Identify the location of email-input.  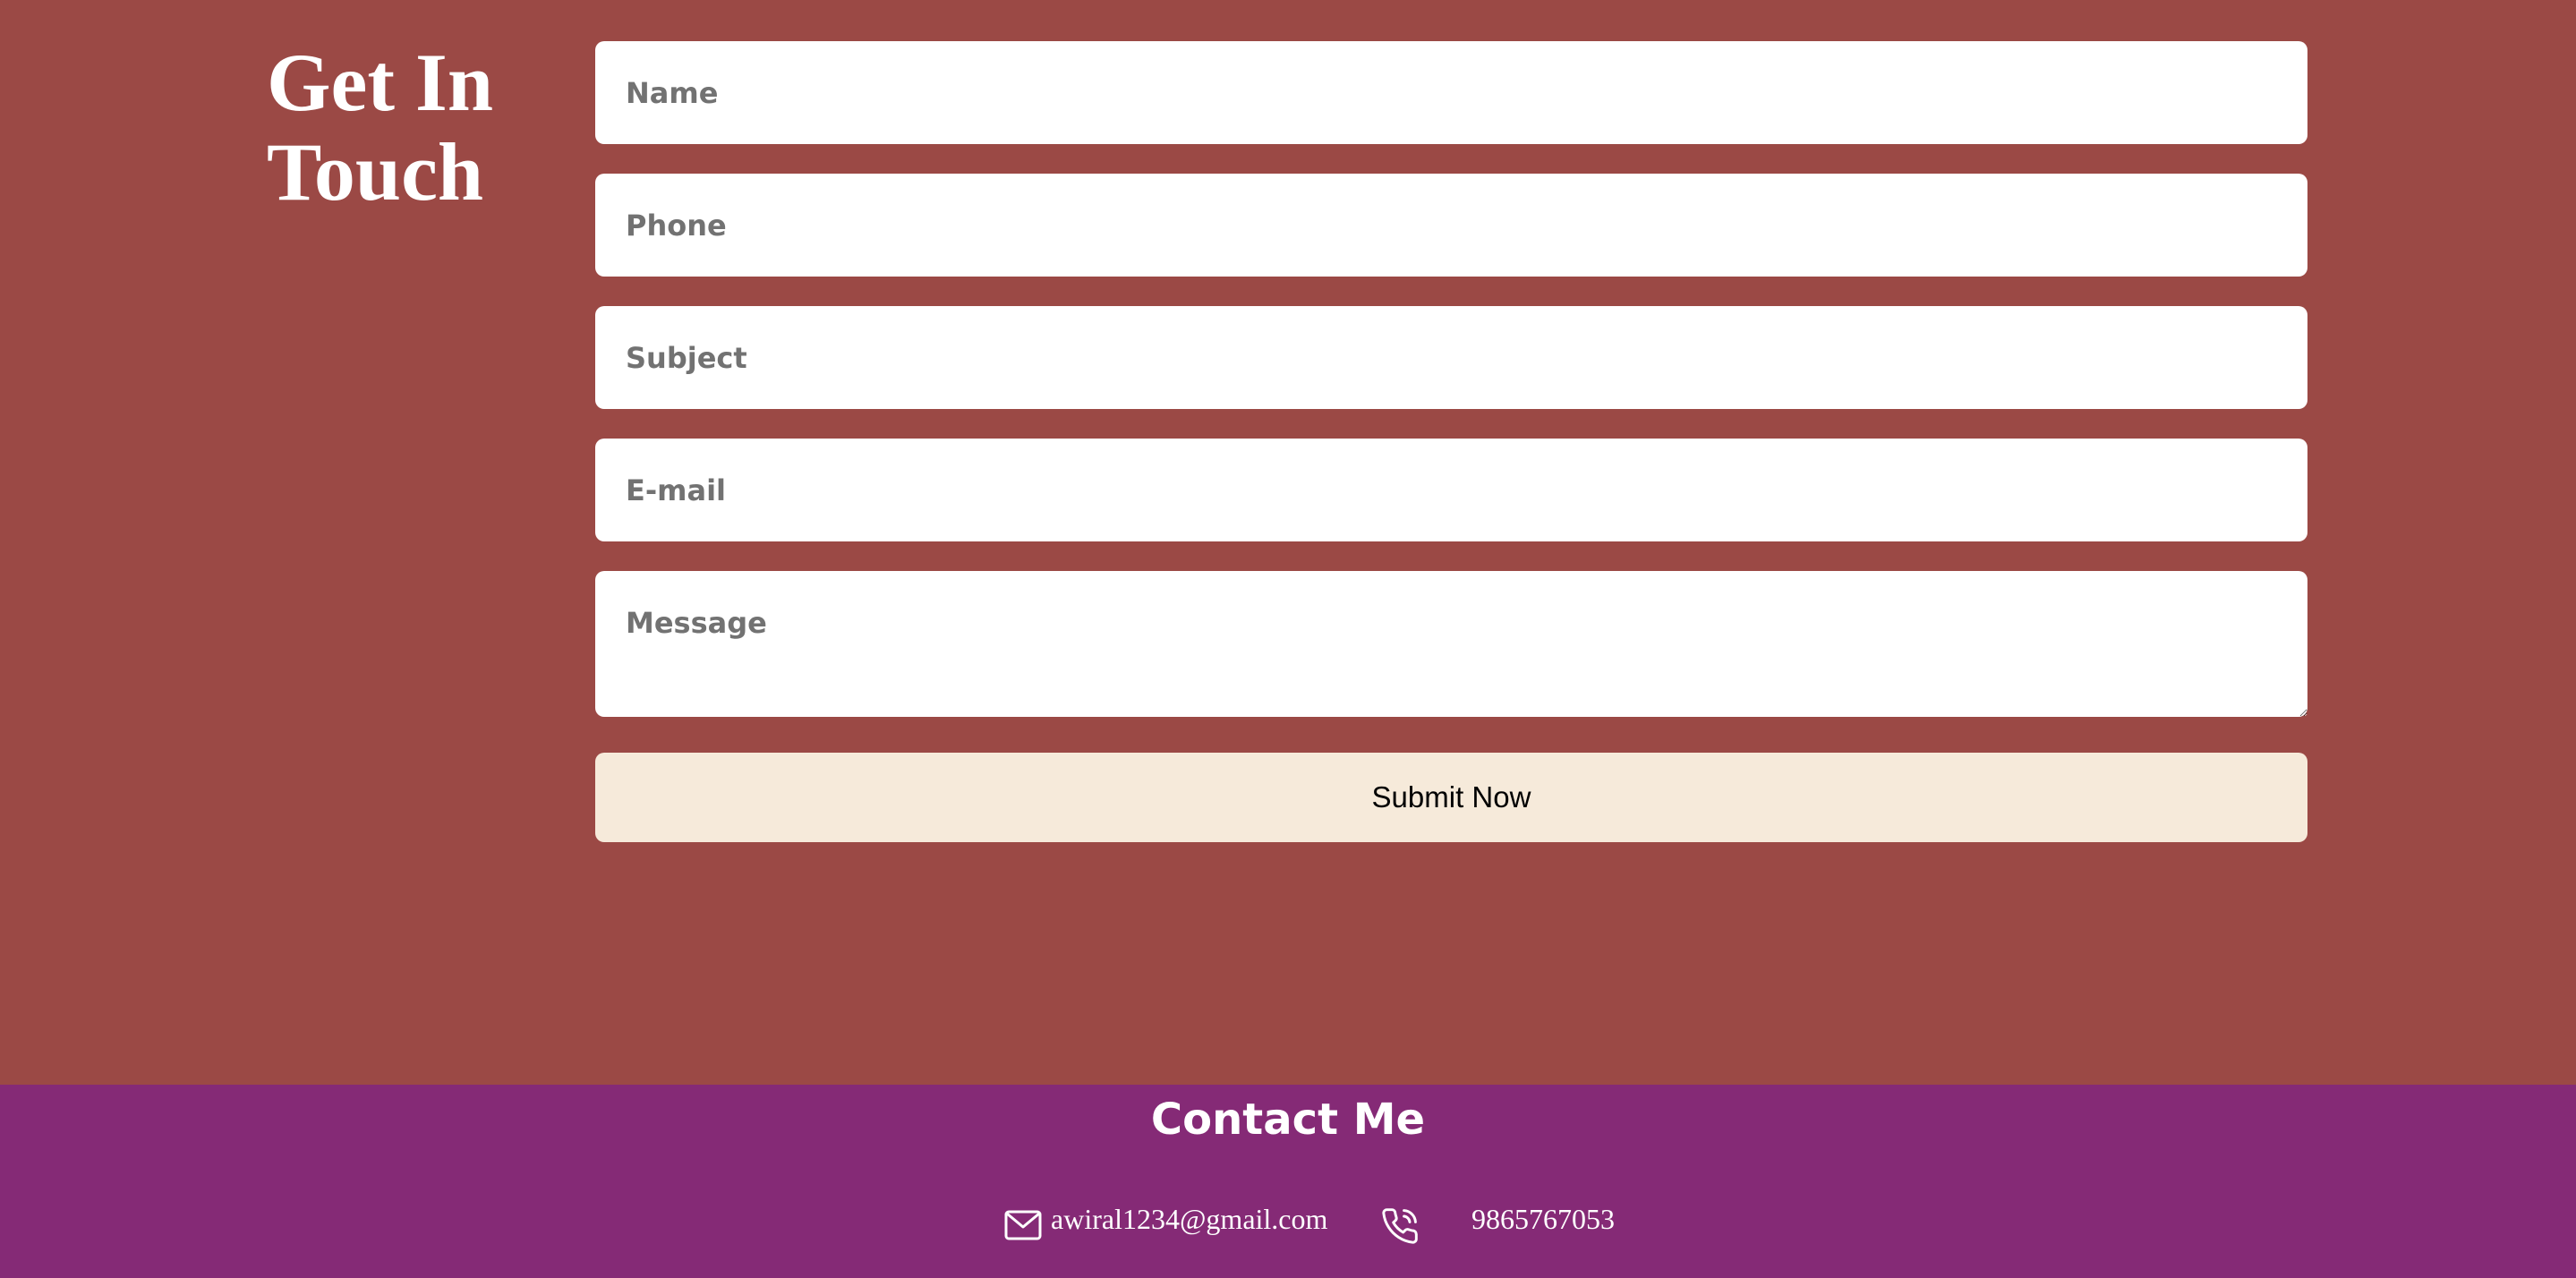
(1451, 490).